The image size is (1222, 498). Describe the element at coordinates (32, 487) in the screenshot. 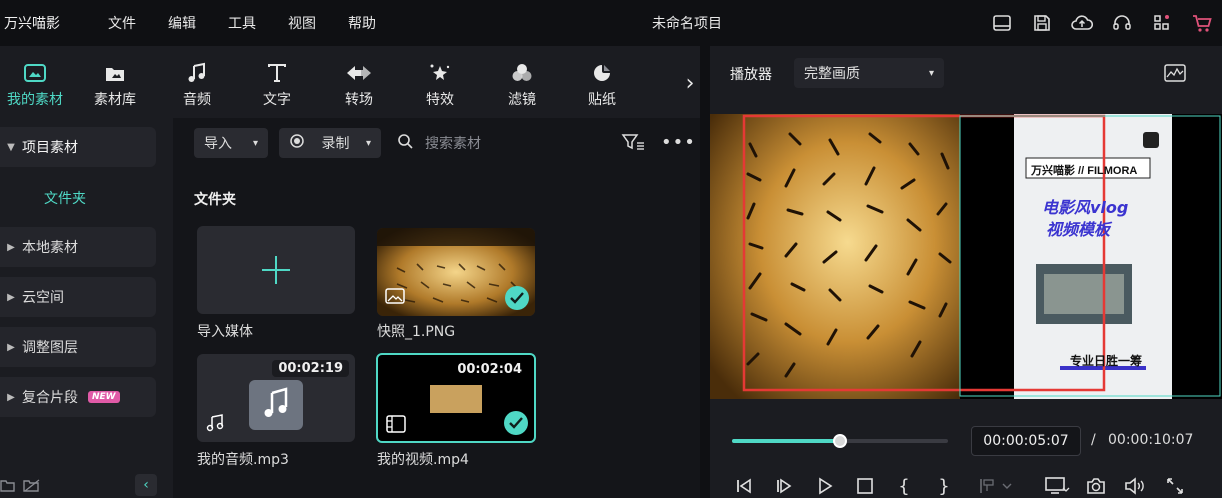

I see `remove-folder-icon` at that location.